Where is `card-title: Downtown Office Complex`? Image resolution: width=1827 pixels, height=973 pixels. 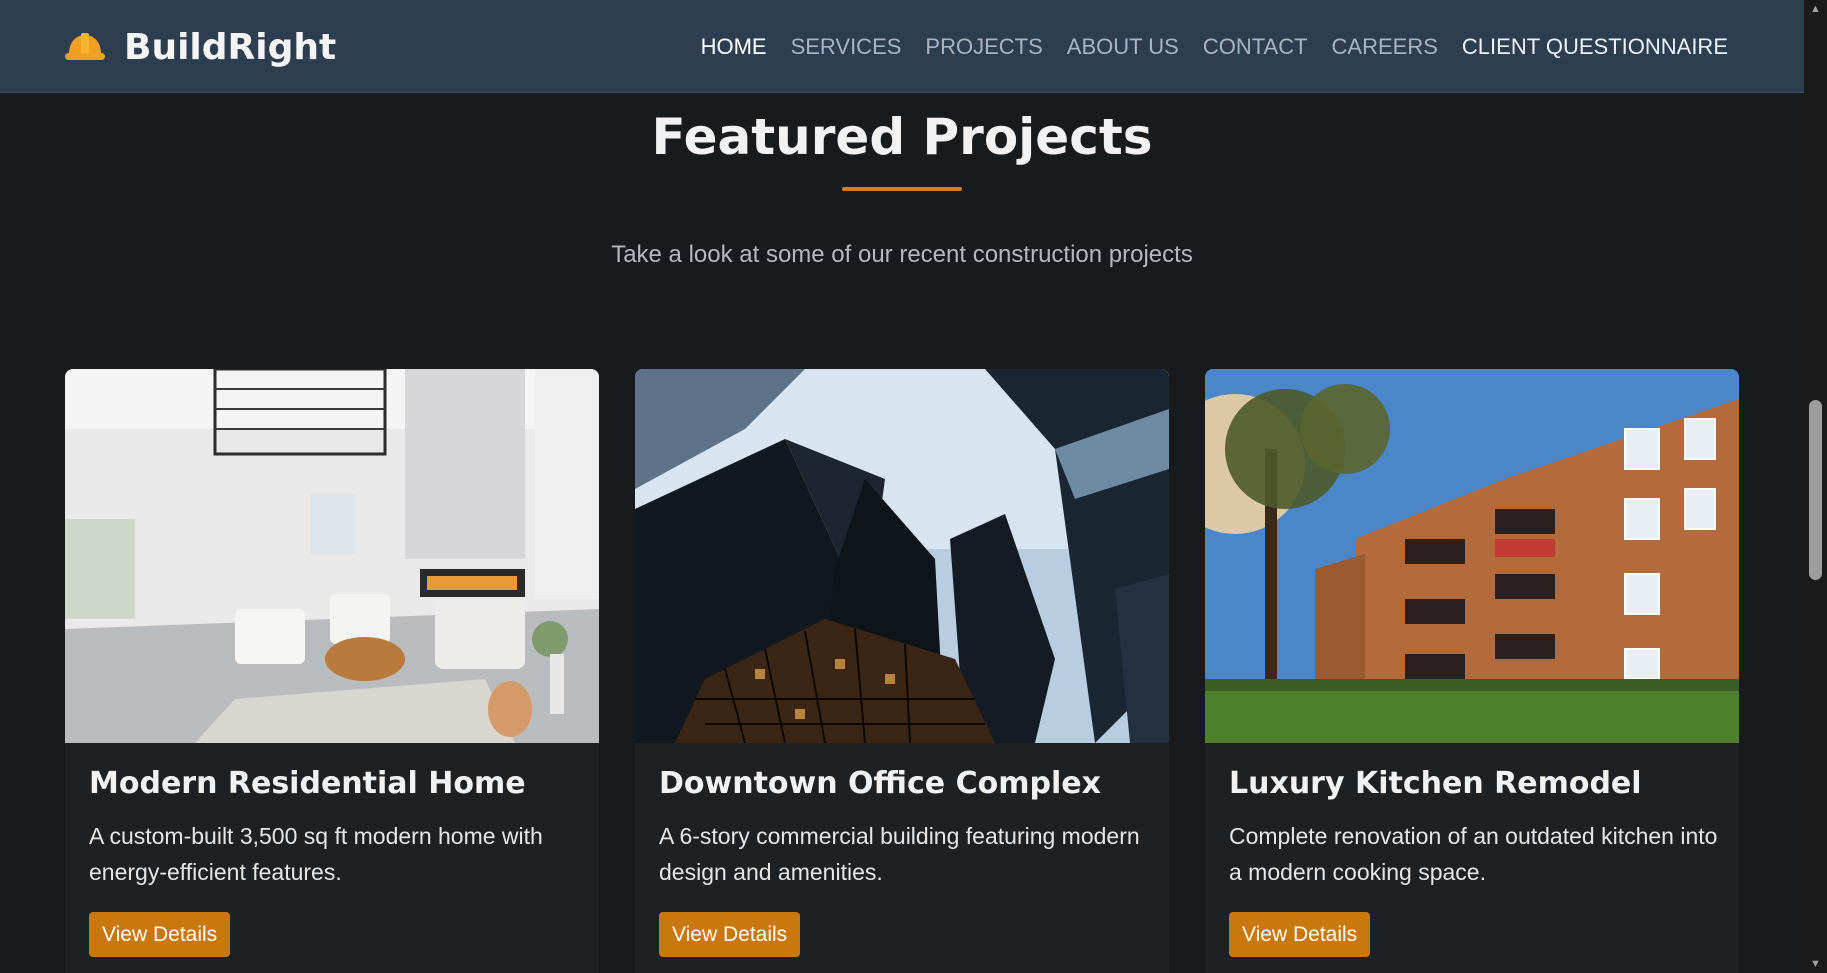 card-title: Downtown Office Complex is located at coordinates (880, 783).